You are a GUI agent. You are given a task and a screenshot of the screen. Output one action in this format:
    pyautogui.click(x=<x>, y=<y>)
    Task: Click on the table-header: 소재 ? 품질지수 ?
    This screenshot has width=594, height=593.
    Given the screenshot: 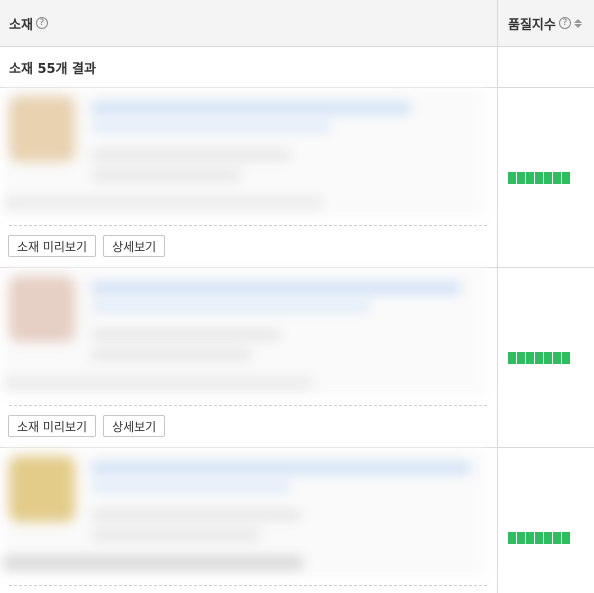 What is the action you would take?
    pyautogui.click(x=297, y=23)
    